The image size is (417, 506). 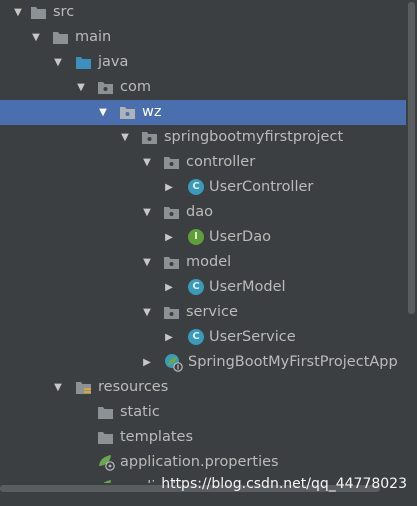 I want to click on tree-node-label: templates, so click(x=157, y=437).